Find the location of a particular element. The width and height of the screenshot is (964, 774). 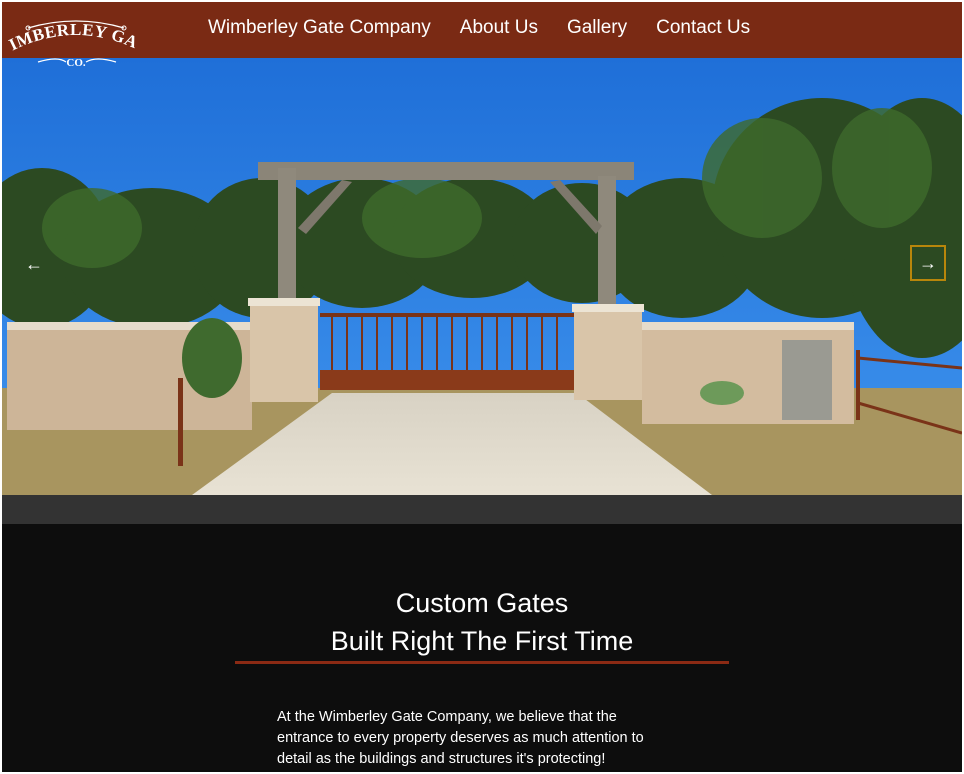

nav-link-about: About Us is located at coordinates (499, 28).